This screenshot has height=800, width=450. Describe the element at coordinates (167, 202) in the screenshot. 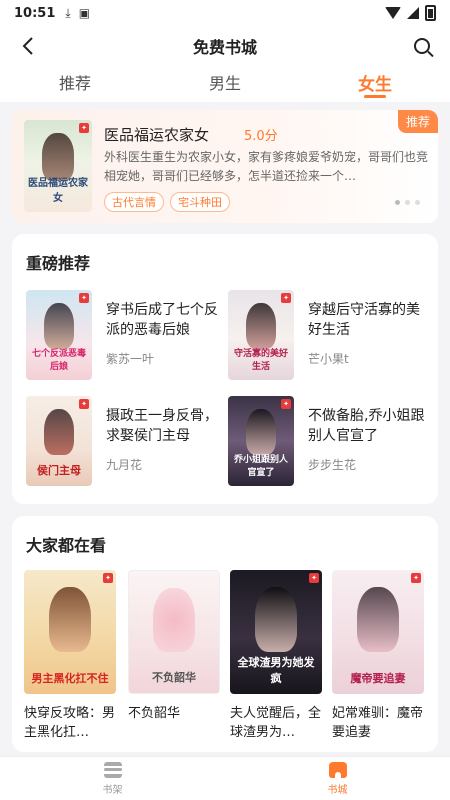

I see `featured-book-tags: 古代言情 宅斗种田` at that location.